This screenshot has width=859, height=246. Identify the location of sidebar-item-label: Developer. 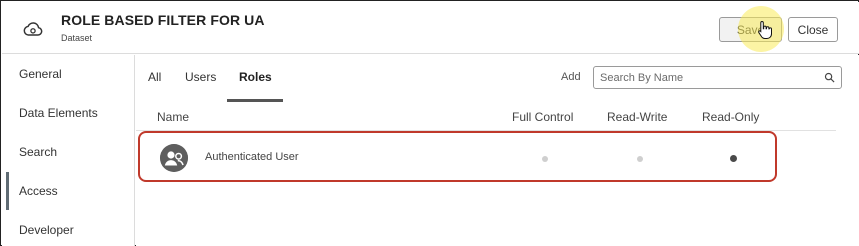
(46, 230).